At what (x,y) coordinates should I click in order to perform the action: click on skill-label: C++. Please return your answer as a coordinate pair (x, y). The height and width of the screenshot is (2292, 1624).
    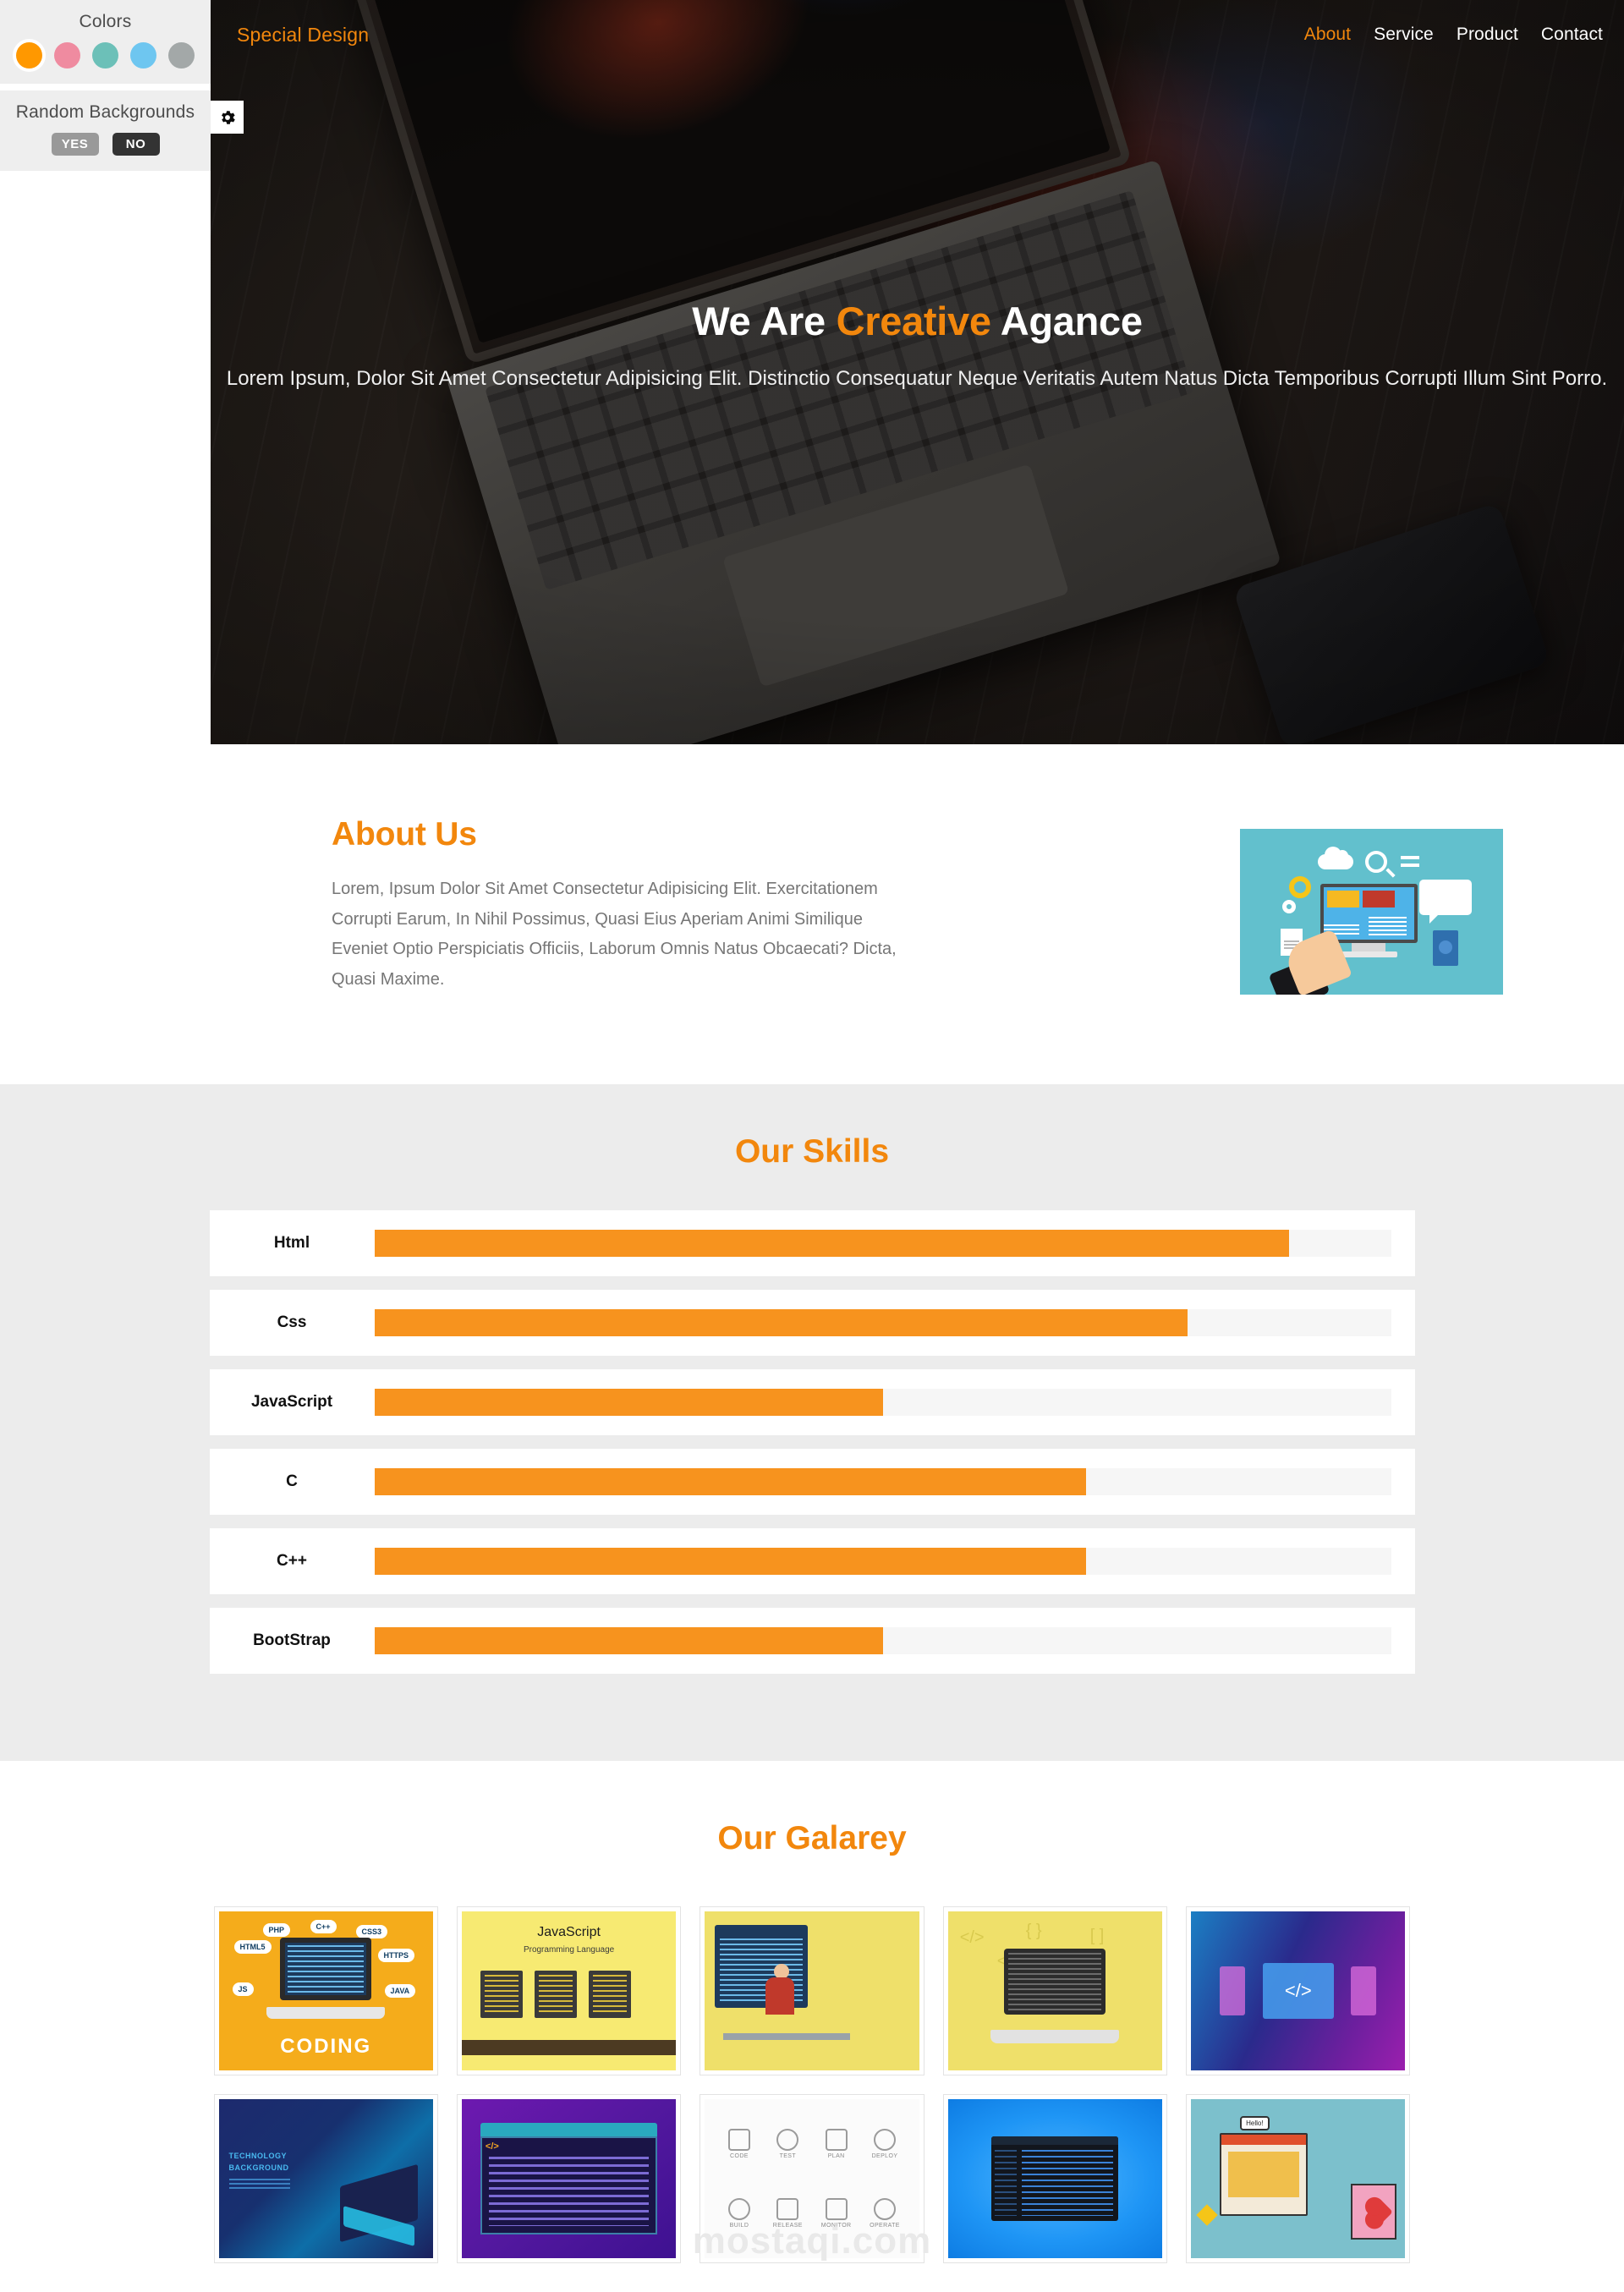
    Looking at the image, I should click on (292, 1561).